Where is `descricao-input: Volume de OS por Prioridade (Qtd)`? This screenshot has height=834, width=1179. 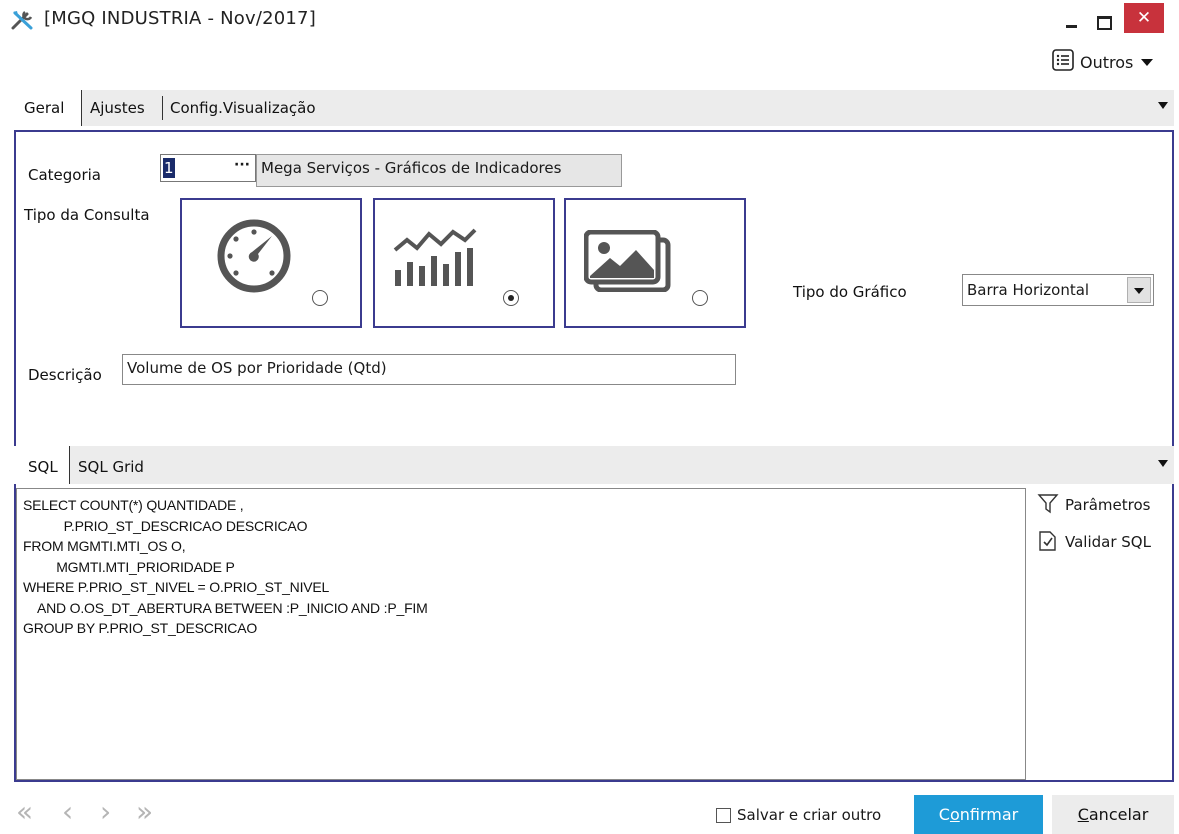
descricao-input: Volume de OS por Prioridade (Qtd) is located at coordinates (429, 369).